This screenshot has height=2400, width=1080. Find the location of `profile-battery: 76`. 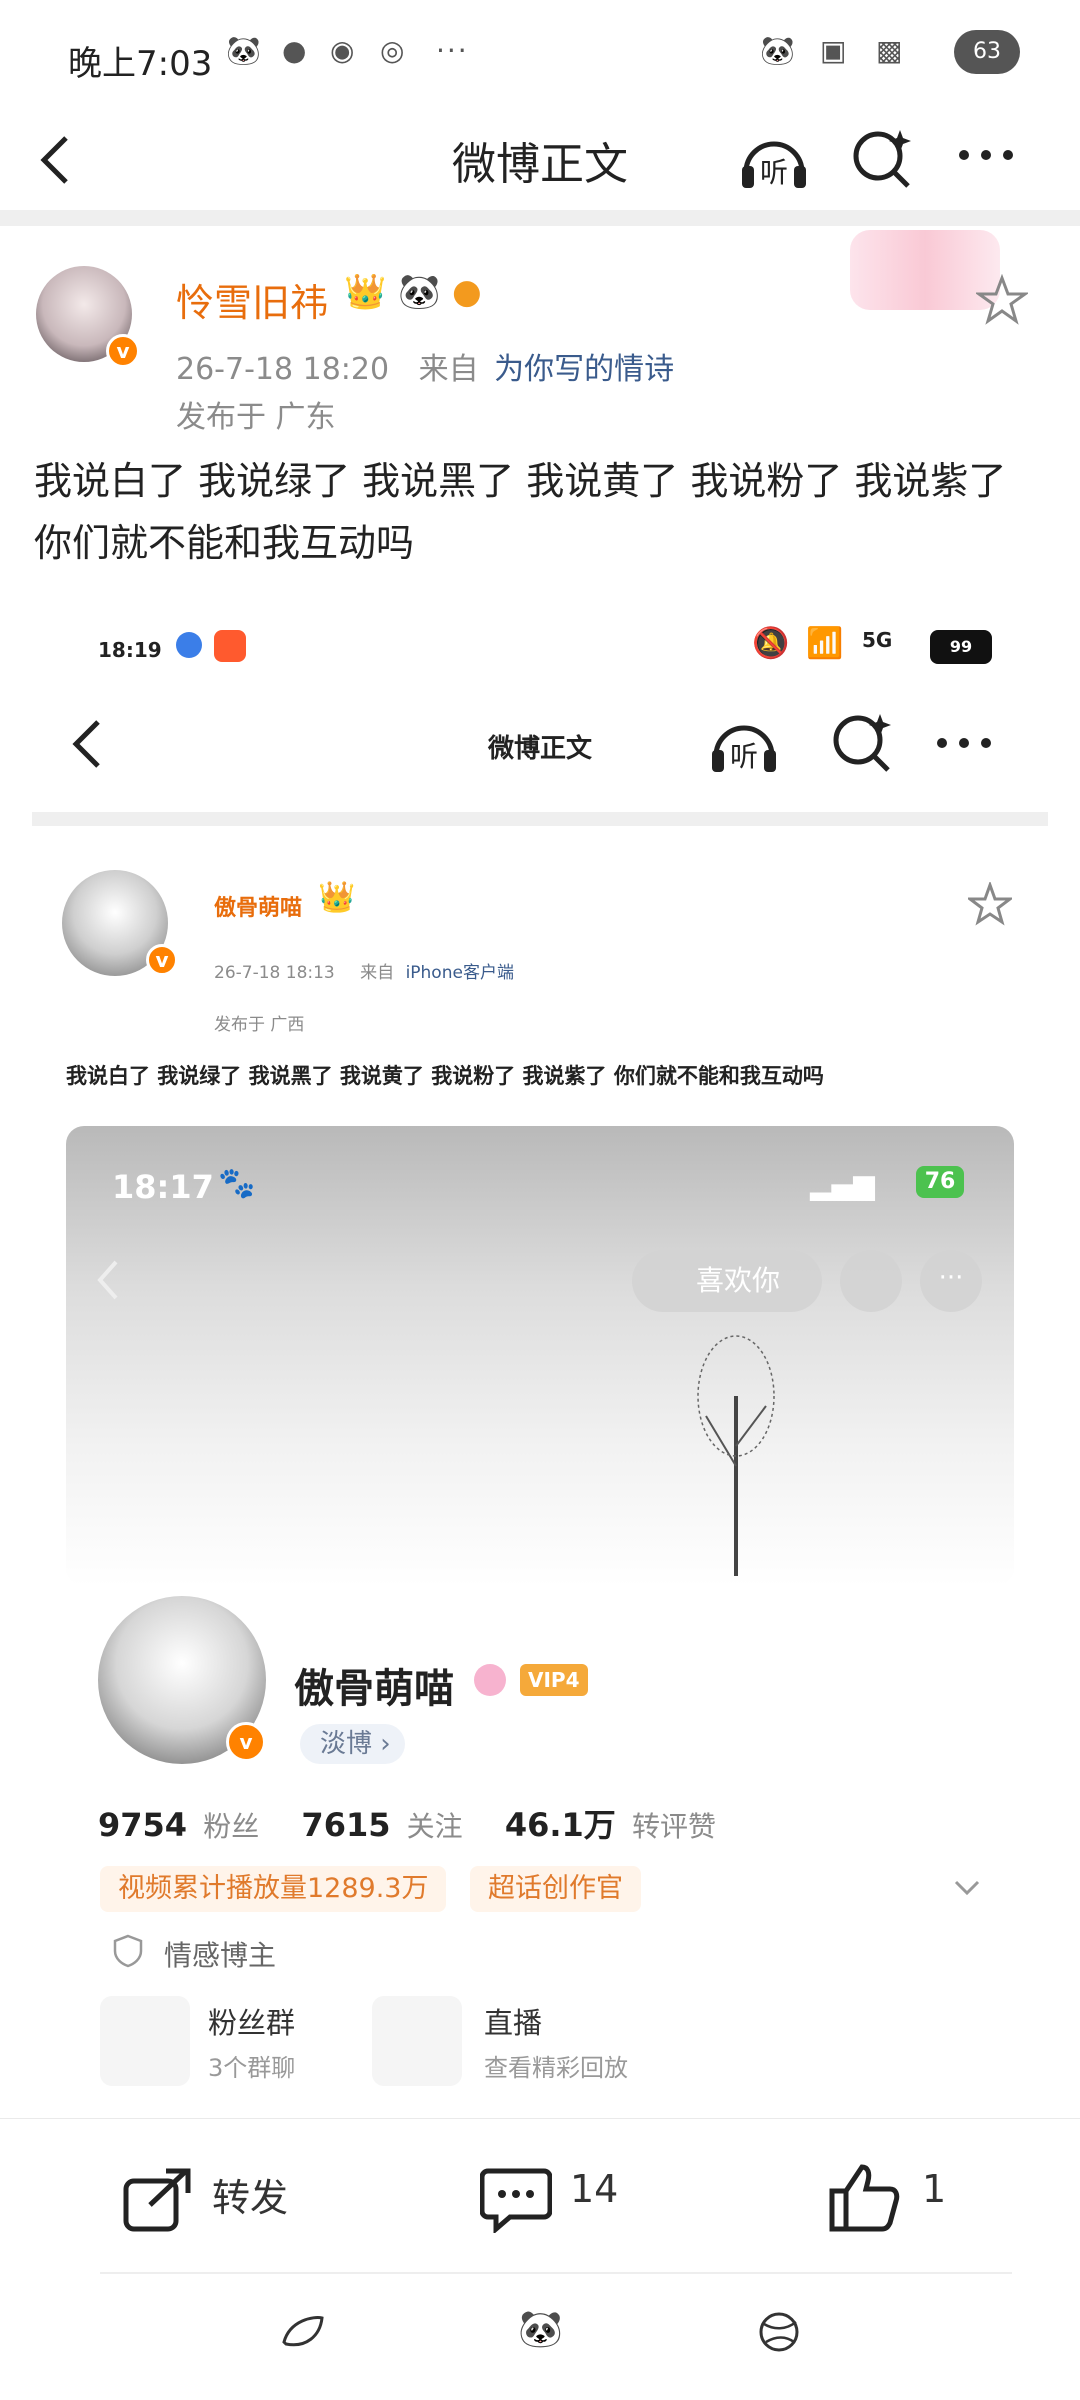

profile-battery: 76 is located at coordinates (940, 1182).